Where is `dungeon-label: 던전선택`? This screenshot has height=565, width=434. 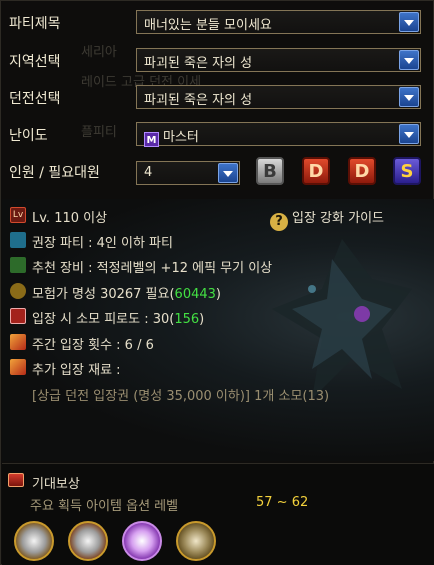
dungeon-label: 던전선택 is located at coordinates (35, 99).